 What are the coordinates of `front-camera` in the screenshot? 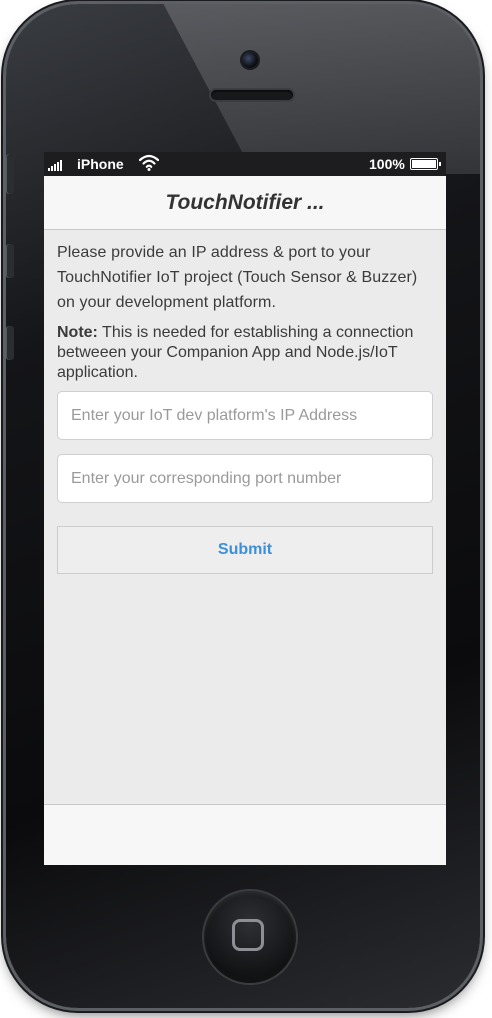 It's located at (250, 60).